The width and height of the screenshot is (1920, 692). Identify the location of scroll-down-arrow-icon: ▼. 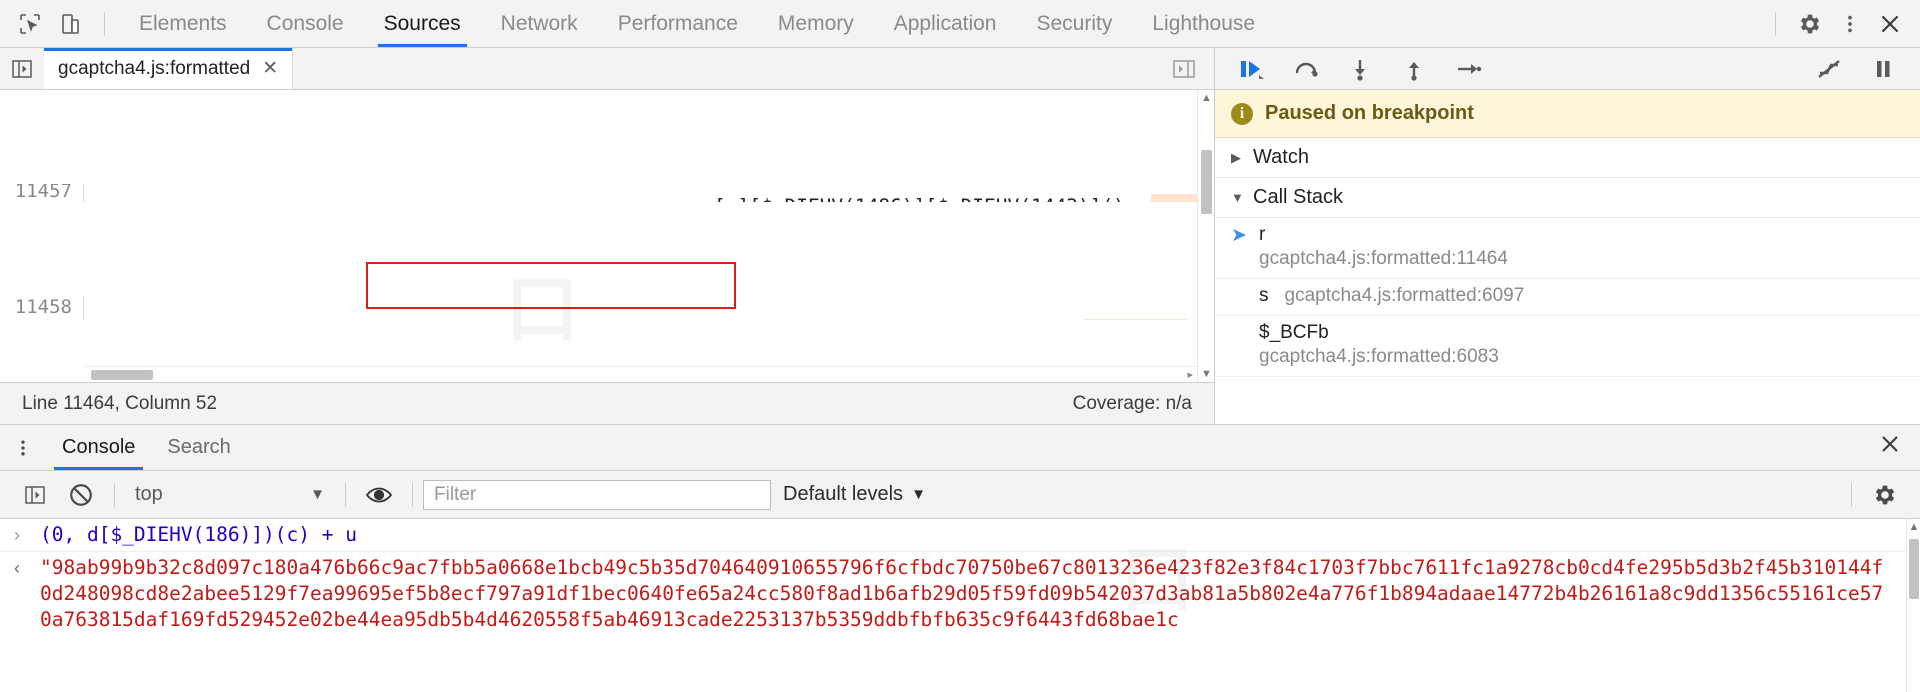
(1206, 374).